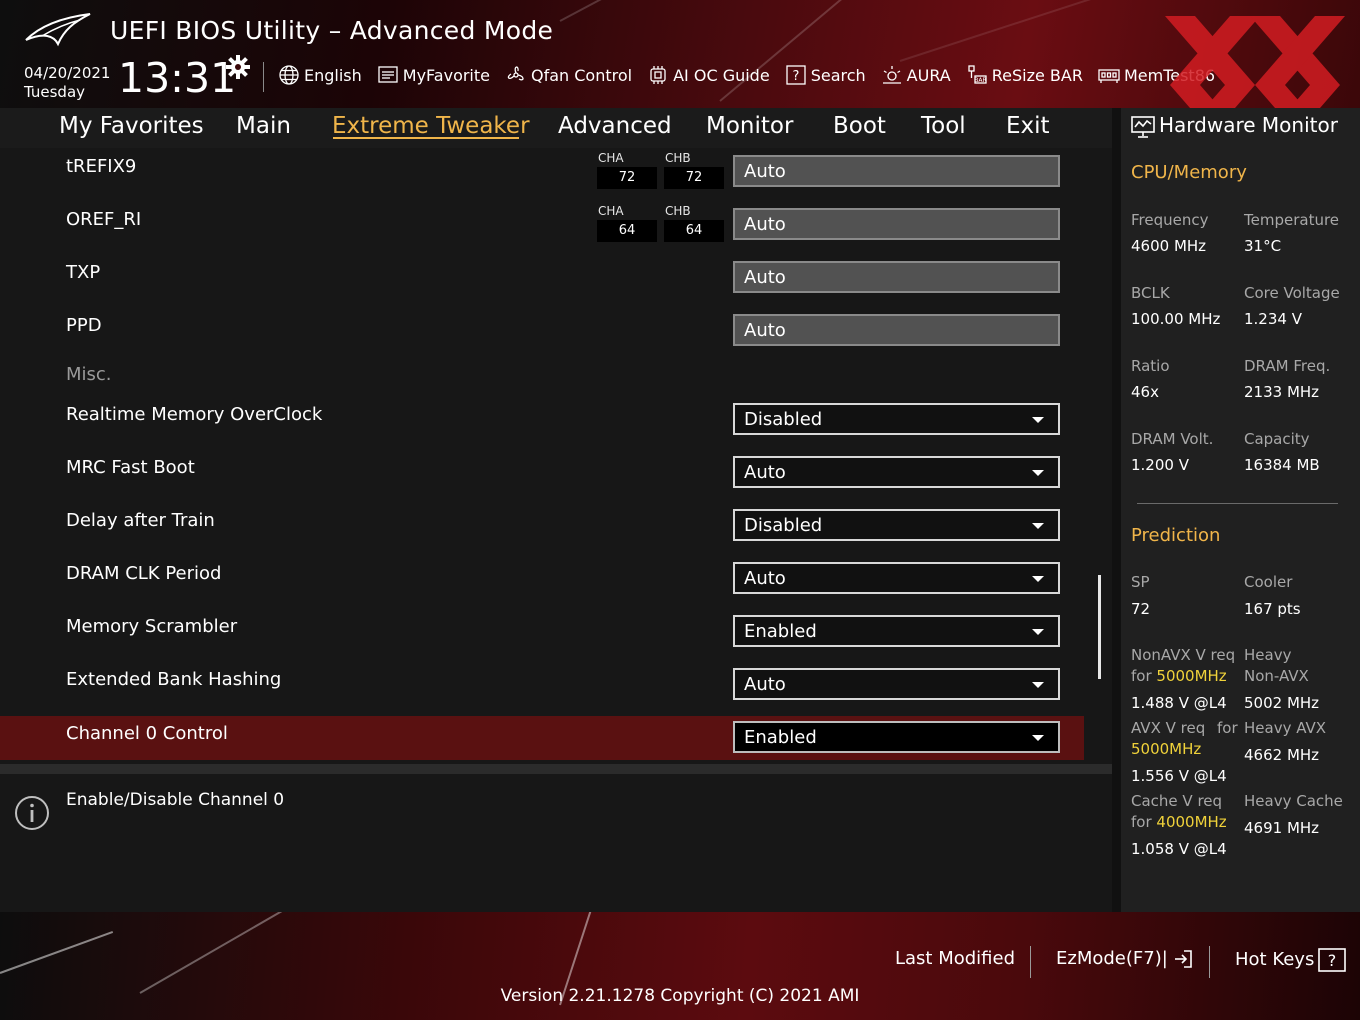  What do you see at coordinates (694, 178) in the screenshot?
I see `channel-b-value: 72` at bounding box center [694, 178].